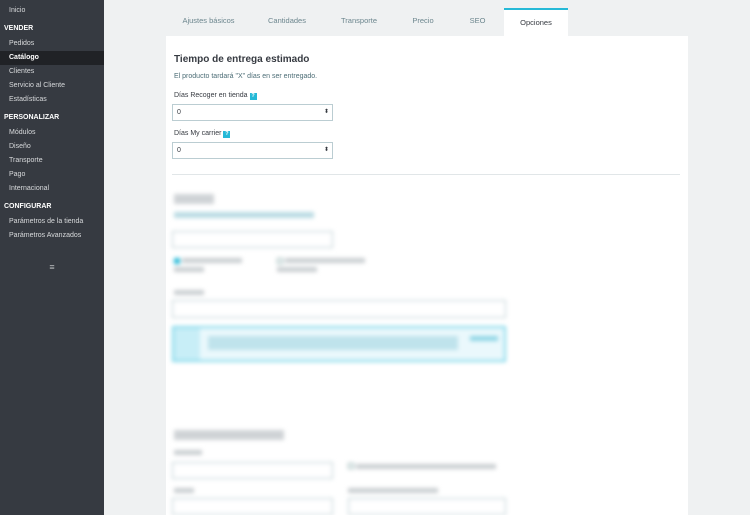  What do you see at coordinates (359, 22) in the screenshot?
I see `tab-transporte: Transporte` at bounding box center [359, 22].